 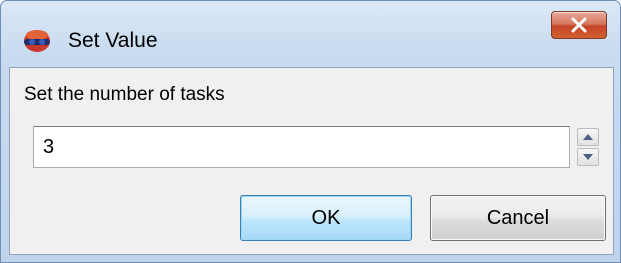 I want to click on close-button, so click(x=579, y=25).